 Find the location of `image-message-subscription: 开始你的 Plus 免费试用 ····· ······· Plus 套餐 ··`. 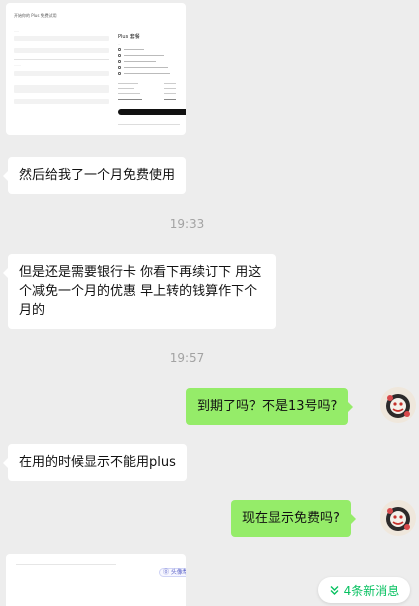

image-message-subscription: 开始你的 Plus 免费试用 ····· ······· Plus 套餐 ·· is located at coordinates (96, 69).